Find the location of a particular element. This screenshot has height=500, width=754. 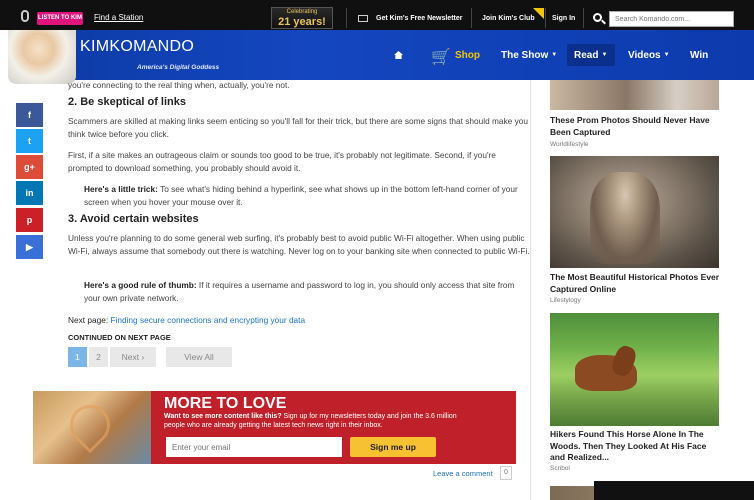

facebook-share-button: f is located at coordinates (29, 115).